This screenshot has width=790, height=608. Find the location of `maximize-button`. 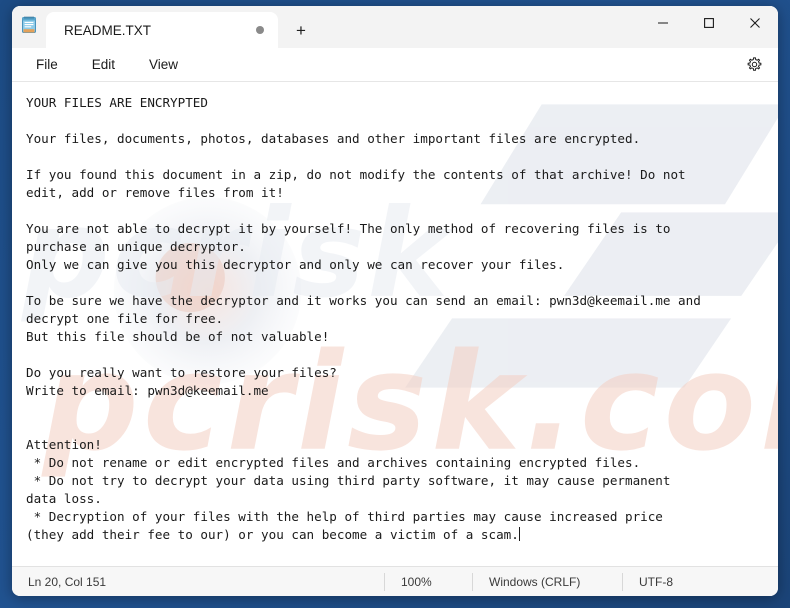

maximize-button is located at coordinates (709, 23).